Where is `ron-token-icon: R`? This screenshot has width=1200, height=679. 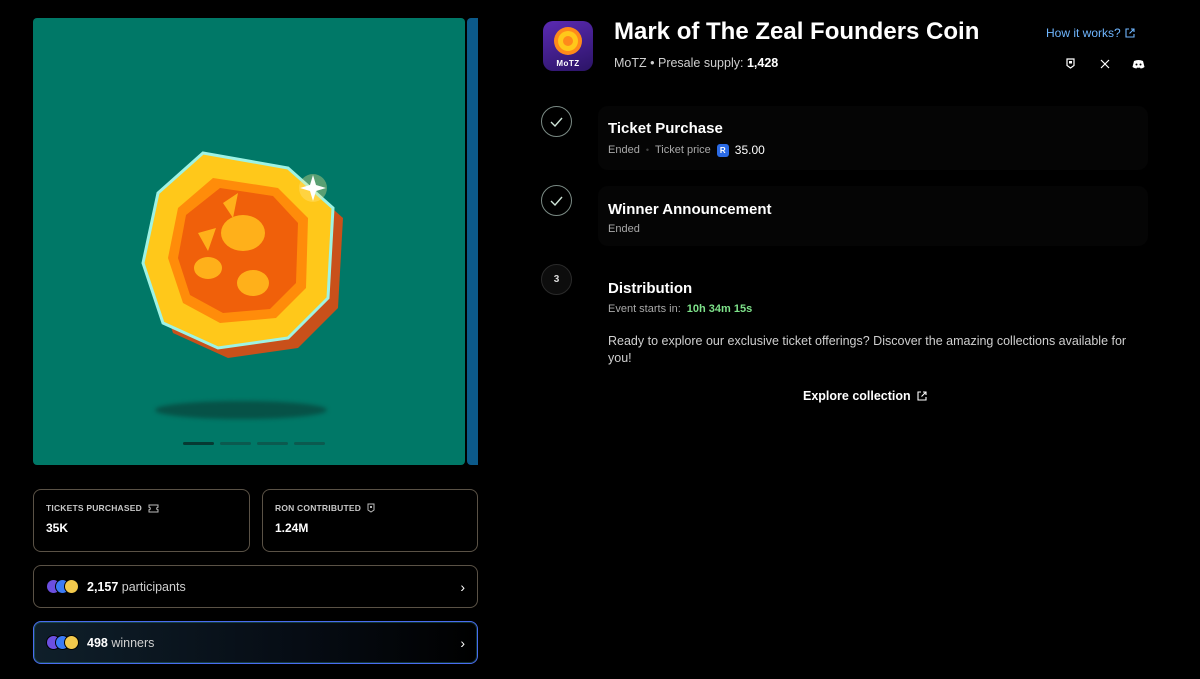
ron-token-icon: R is located at coordinates (722, 150).